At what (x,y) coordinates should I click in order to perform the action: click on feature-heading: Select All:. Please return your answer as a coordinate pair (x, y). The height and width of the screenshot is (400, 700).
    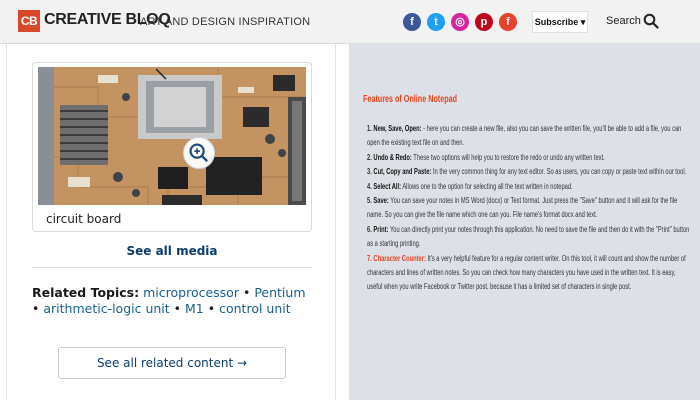
    Looking at the image, I should click on (387, 186).